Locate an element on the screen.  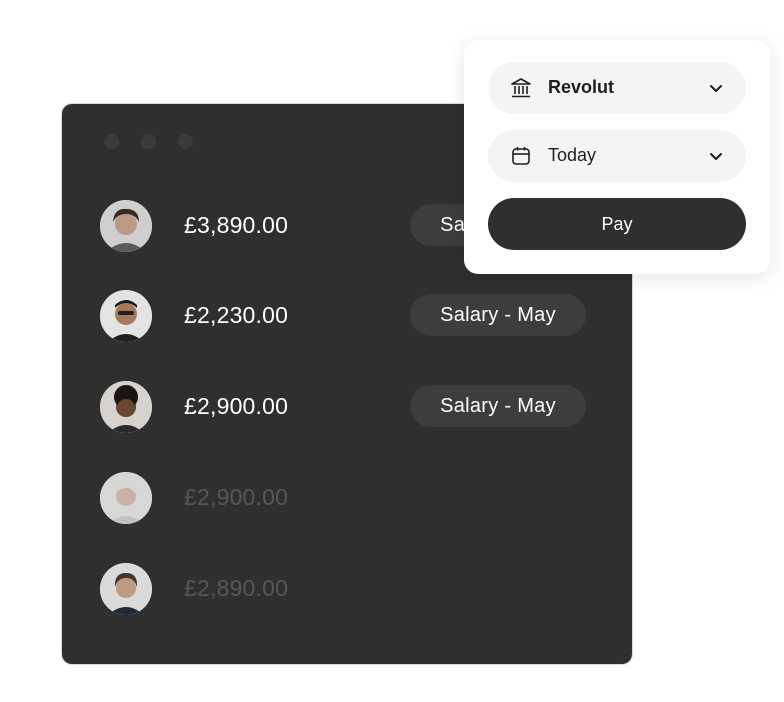
window-controls is located at coordinates (148, 141).